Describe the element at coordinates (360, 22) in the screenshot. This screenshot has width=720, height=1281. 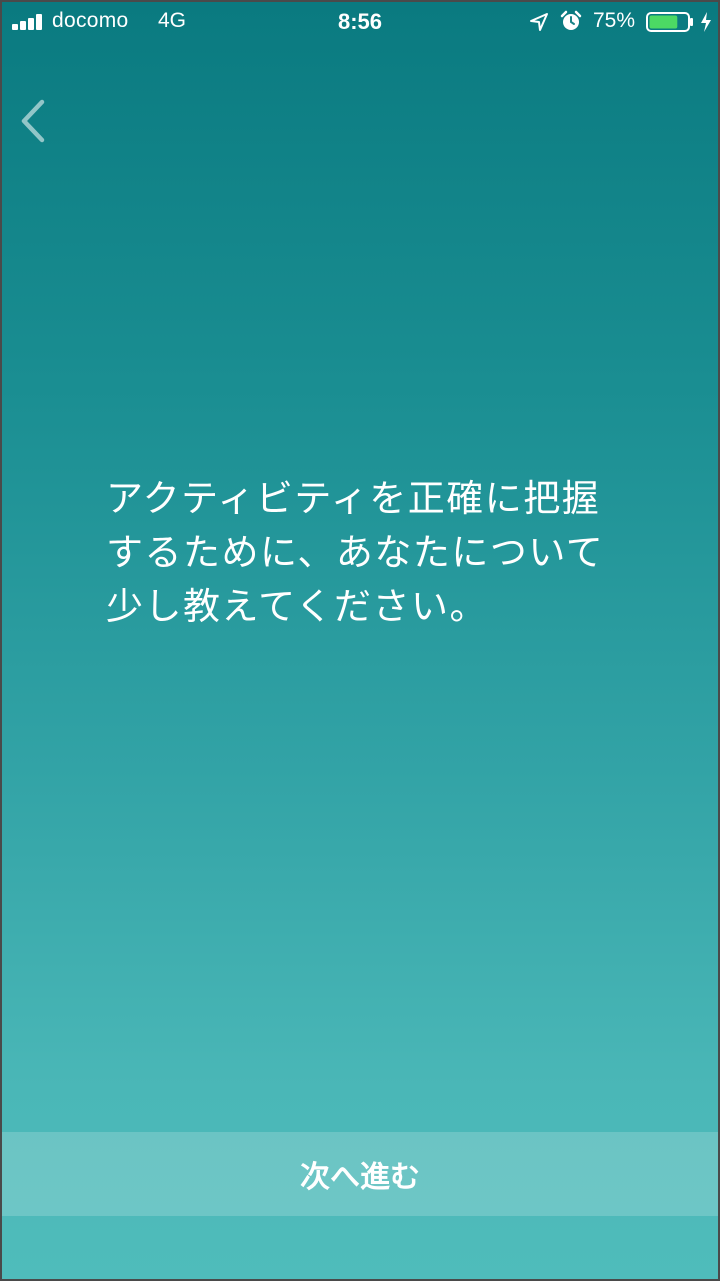
I see `status-bar: docomo 4G 8:56 75%` at that location.